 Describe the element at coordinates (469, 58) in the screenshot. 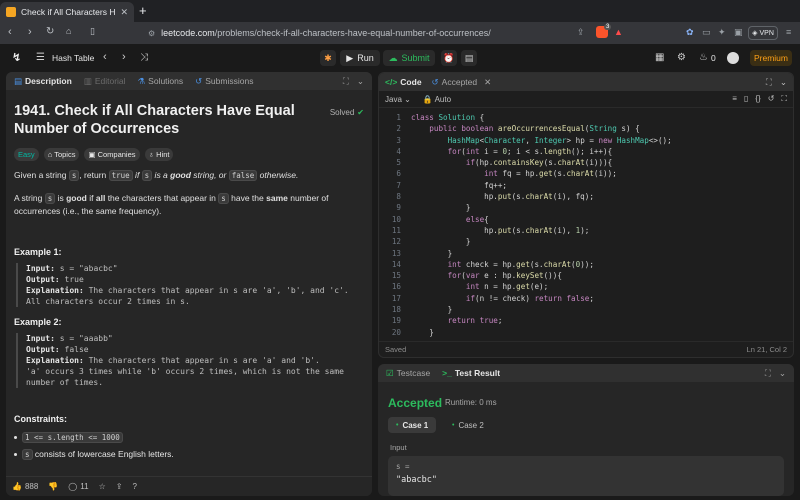

I see `notes-button: ▤` at that location.